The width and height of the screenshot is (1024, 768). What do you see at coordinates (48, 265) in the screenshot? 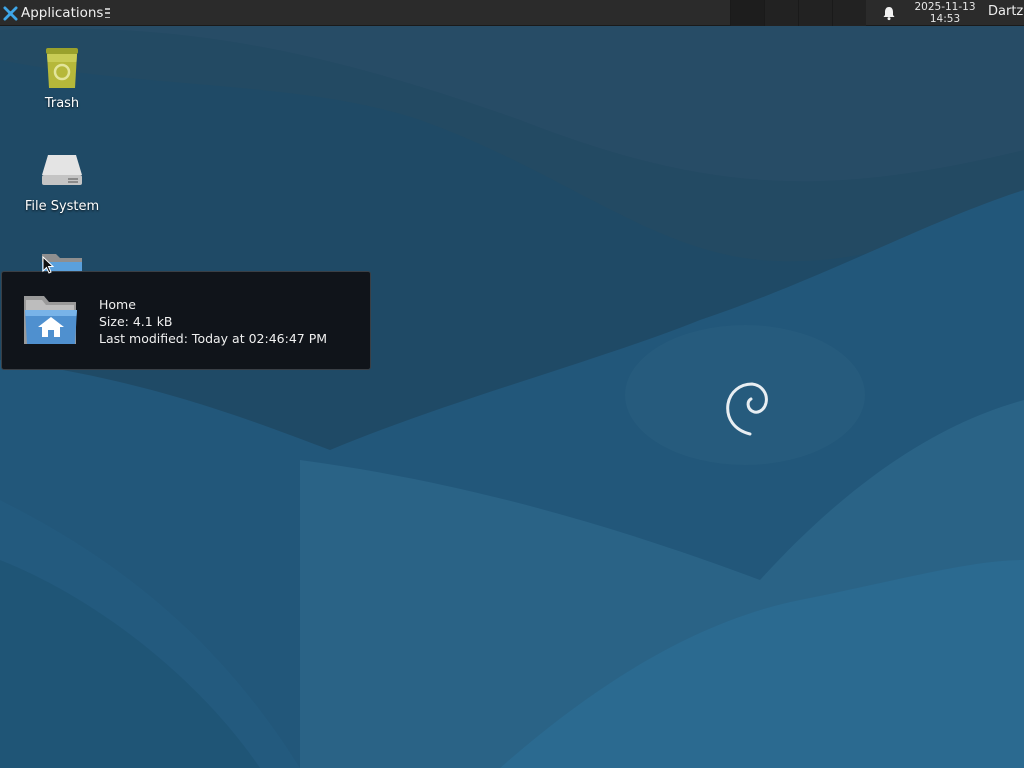
I see `mouse-cursor-icon` at bounding box center [48, 265].